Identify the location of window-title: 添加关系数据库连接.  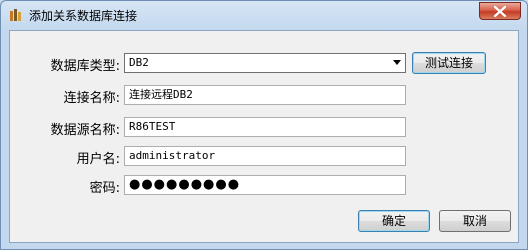
(83, 16).